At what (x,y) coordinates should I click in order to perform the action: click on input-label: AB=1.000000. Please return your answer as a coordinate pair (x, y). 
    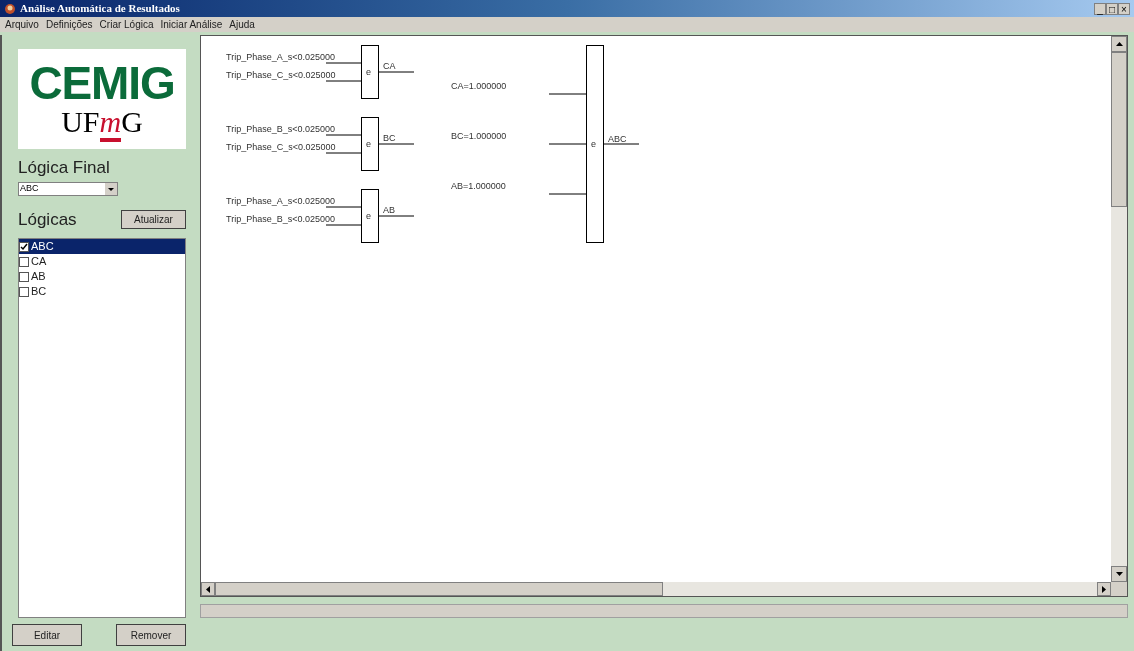
    Looking at the image, I should click on (478, 186).